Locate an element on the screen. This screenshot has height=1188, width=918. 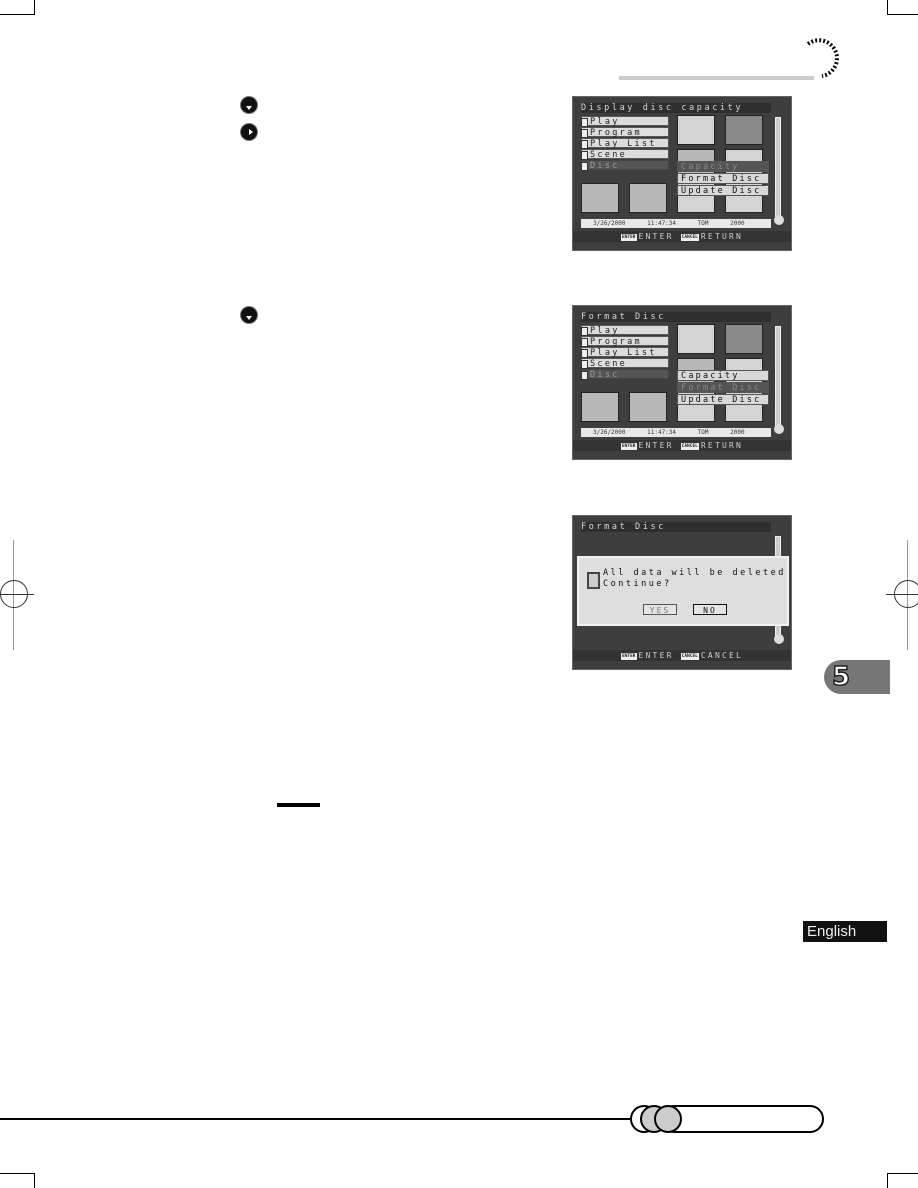
underline-bar is located at coordinates (298, 805).